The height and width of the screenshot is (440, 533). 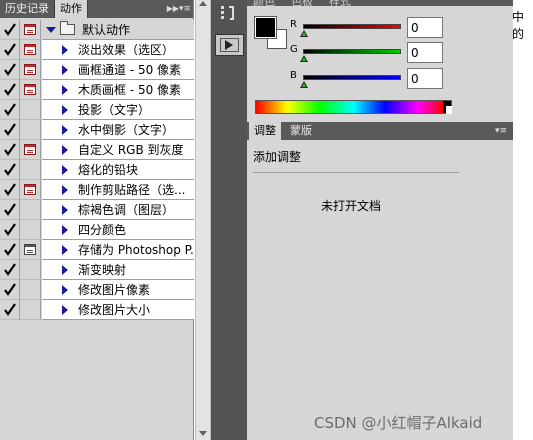 What do you see at coordinates (301, 131) in the screenshot?
I see `tab-masks: 蒙版` at bounding box center [301, 131].